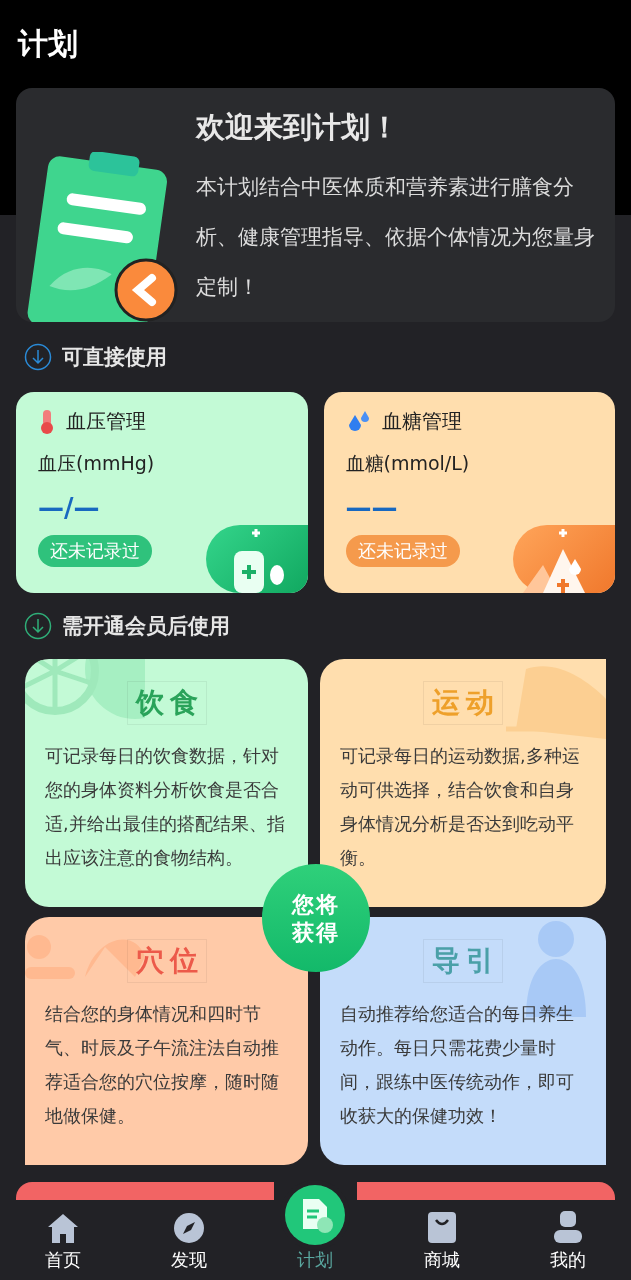 Image resolution: width=631 pixels, height=1280 pixels. Describe the element at coordinates (162, 1065) in the screenshot. I see `feature-description: 结合您的身体情况和四时节气、时辰及子午流注法自动推荐适合您的穴位按摩，随时随地做保健。` at that location.